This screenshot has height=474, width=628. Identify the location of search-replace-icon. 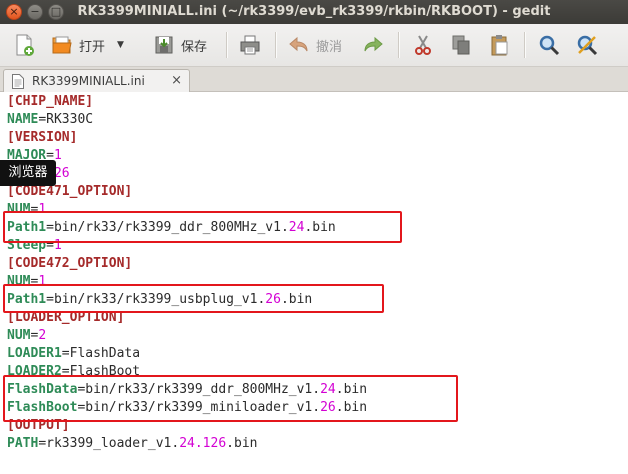
(587, 45).